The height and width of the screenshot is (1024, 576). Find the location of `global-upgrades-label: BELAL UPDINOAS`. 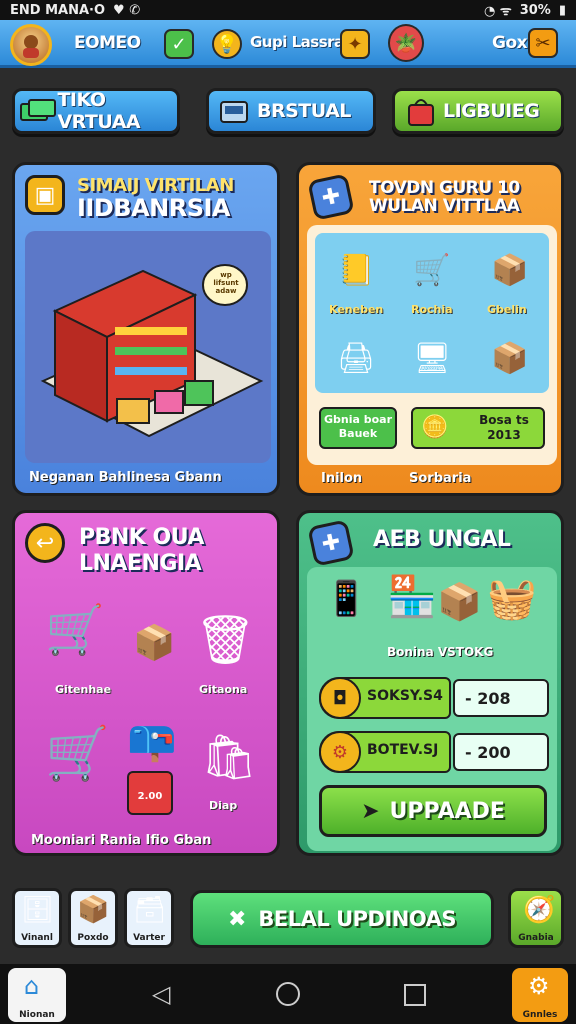

global-upgrades-label: BELAL UPDINOAS is located at coordinates (357, 919).